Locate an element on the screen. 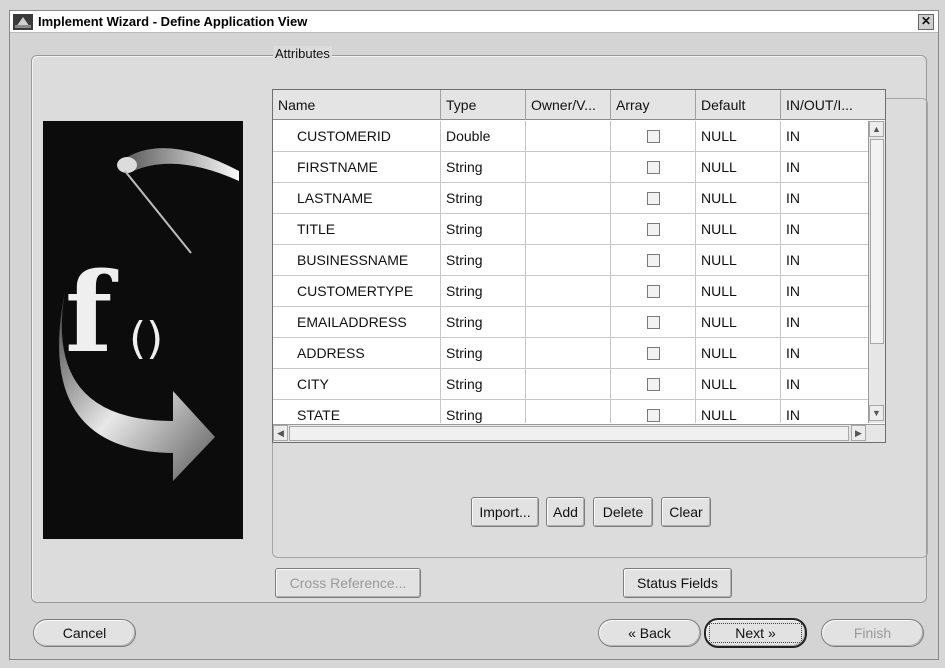 The image size is (945, 668). cell-name: ADDRESS is located at coordinates (357, 353).